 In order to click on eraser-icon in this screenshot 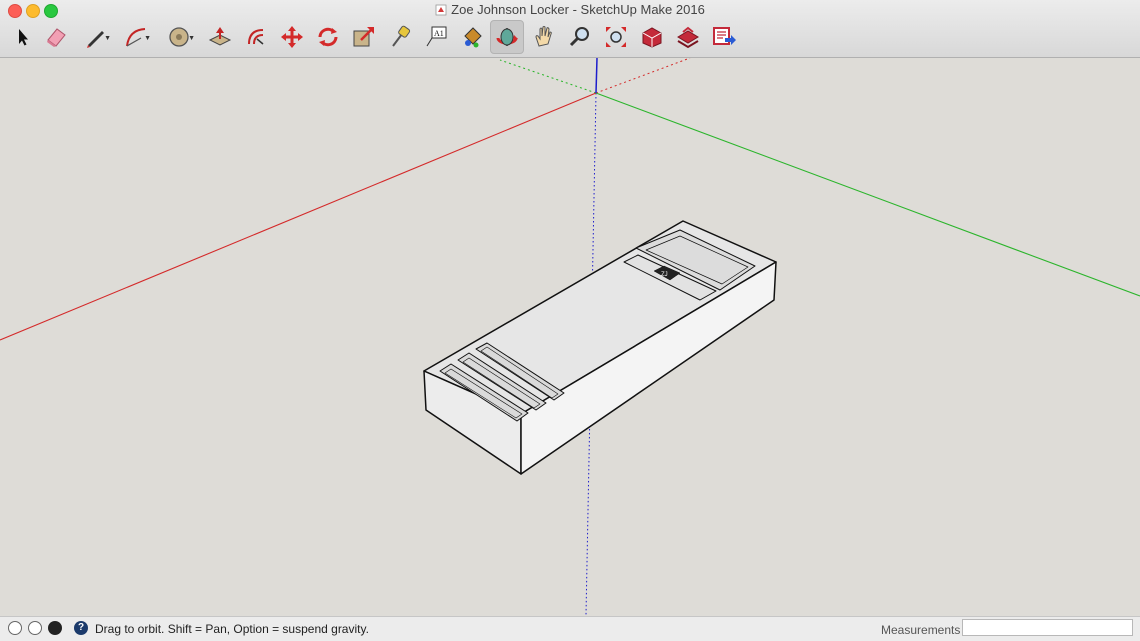, I will do `click(56, 37)`.